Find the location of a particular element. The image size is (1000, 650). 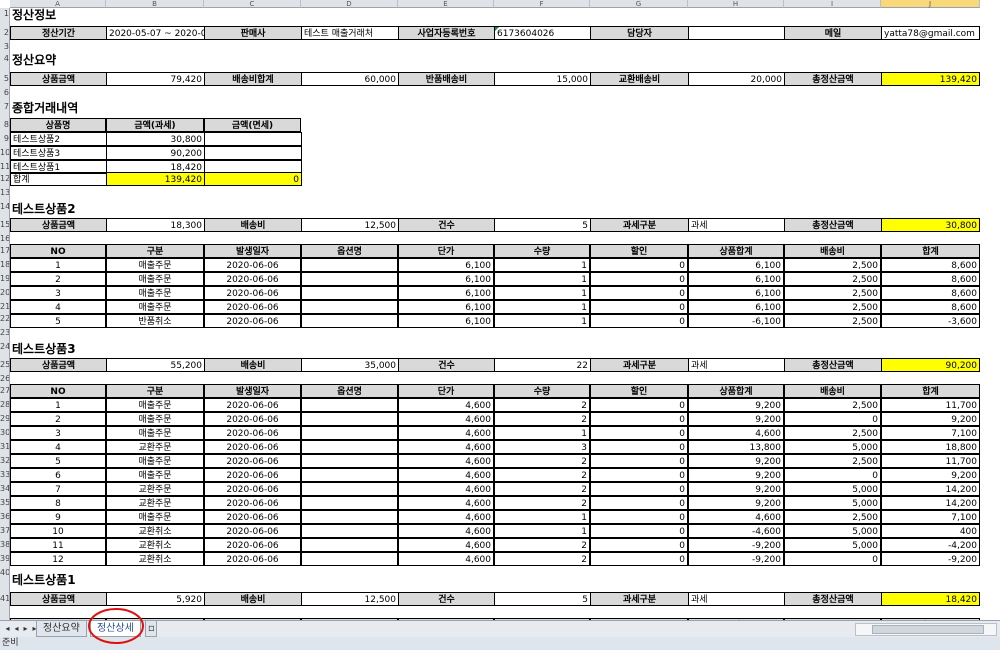

summary-return-shipping: 15,000 is located at coordinates (542, 79).